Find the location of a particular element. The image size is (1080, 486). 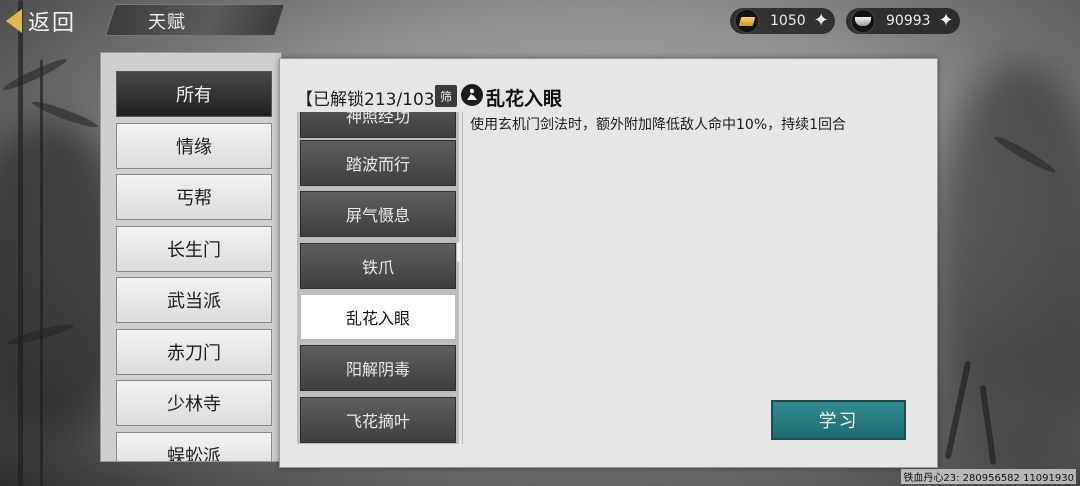

chevron-left-icon is located at coordinates (14, 21).